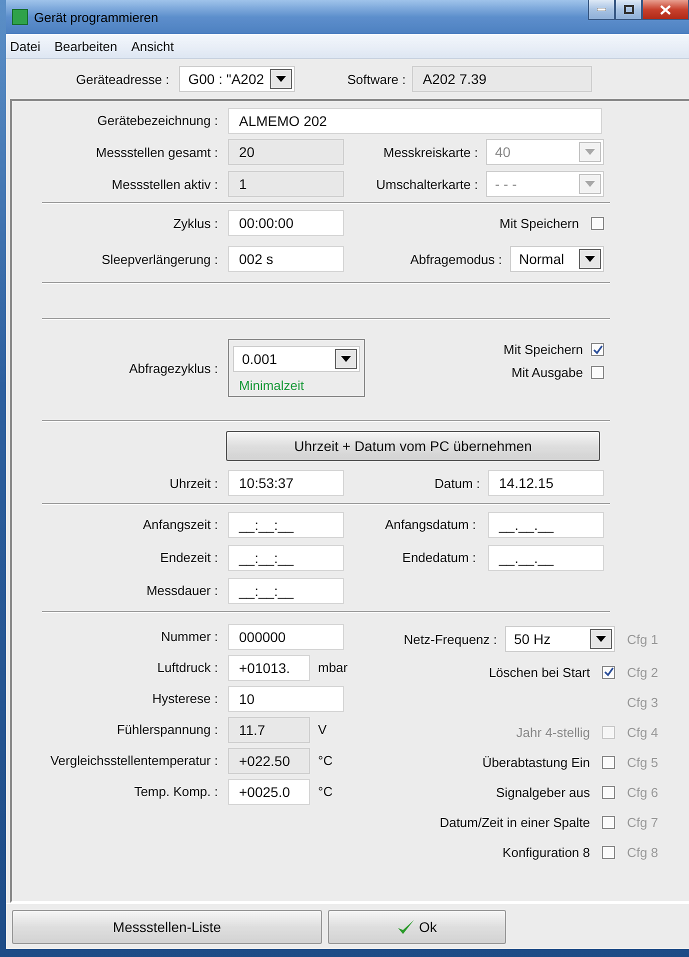 This screenshot has width=689, height=957. What do you see at coordinates (376, 79) in the screenshot?
I see `field-label: Software :` at bounding box center [376, 79].